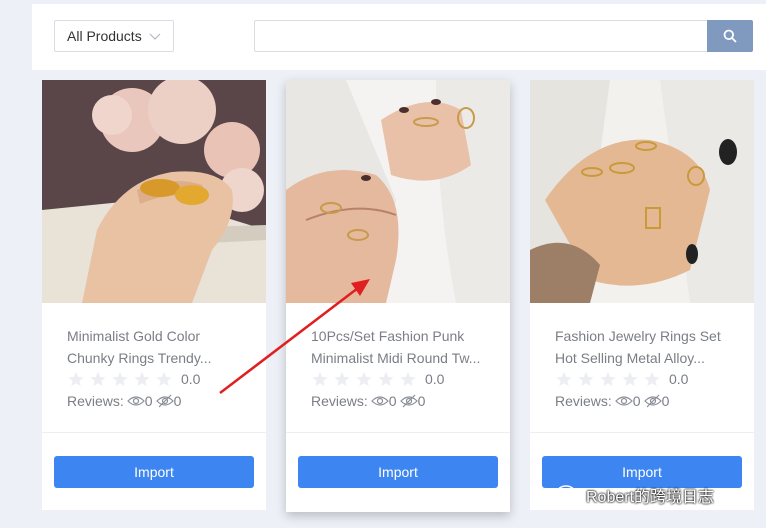  What do you see at coordinates (134, 336) in the screenshot?
I see `product-title-line: Minimalist Gold Color` at bounding box center [134, 336].